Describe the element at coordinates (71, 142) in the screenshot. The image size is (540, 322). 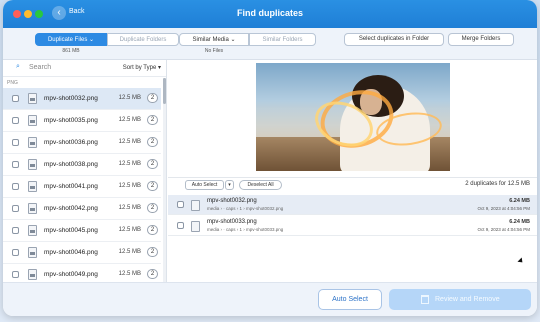
I see `file-name: mpv-shot0036.png` at that location.